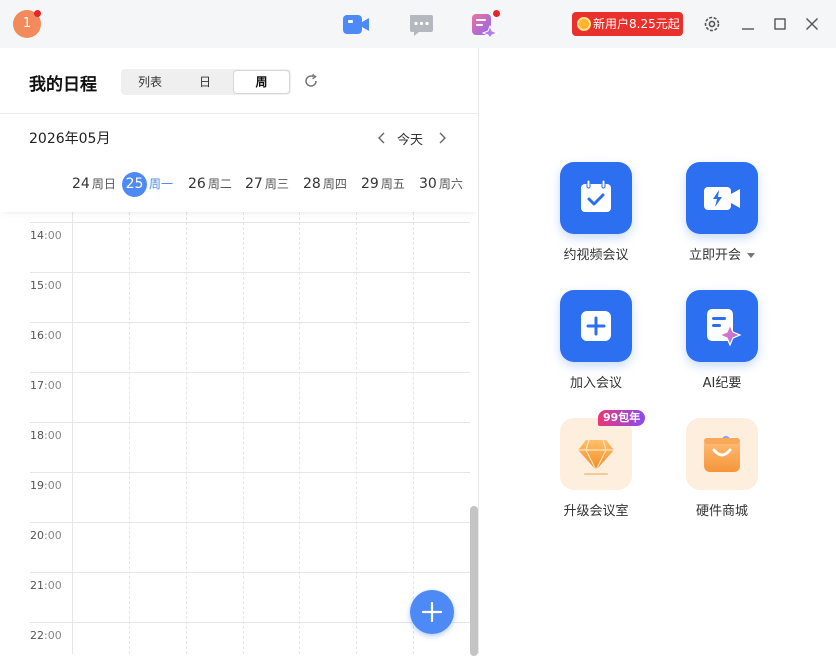  What do you see at coordinates (46, 585) in the screenshot?
I see `hour-label: 21:00` at bounding box center [46, 585].